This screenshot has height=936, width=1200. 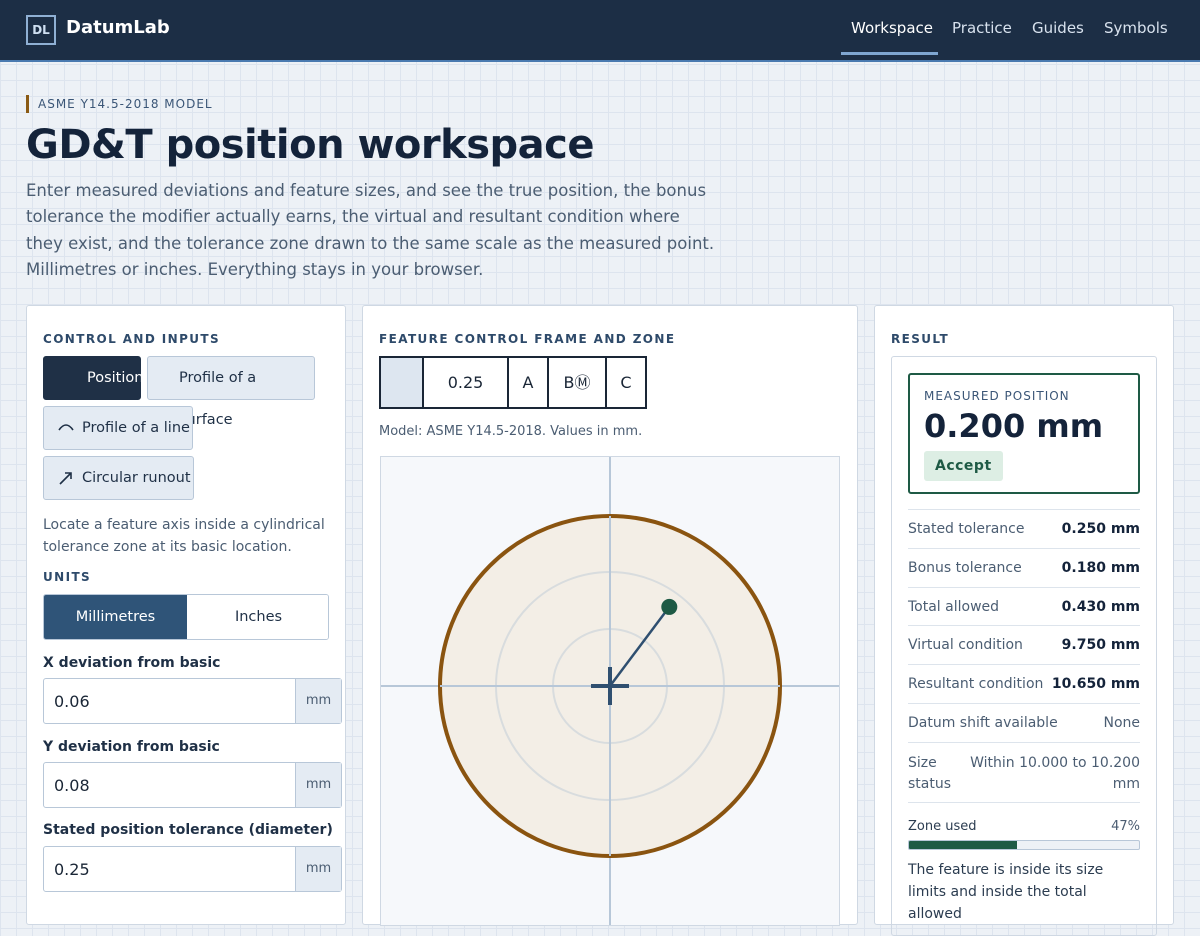 I want to click on datum-a-cell: A, so click(x=529, y=382).